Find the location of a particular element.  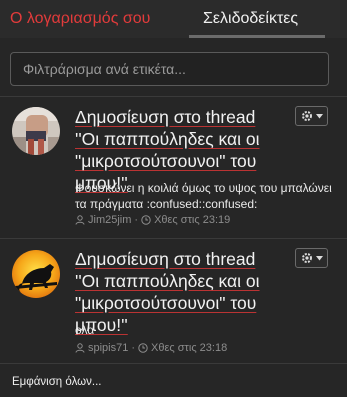

tag-filter-field is located at coordinates (169, 69).